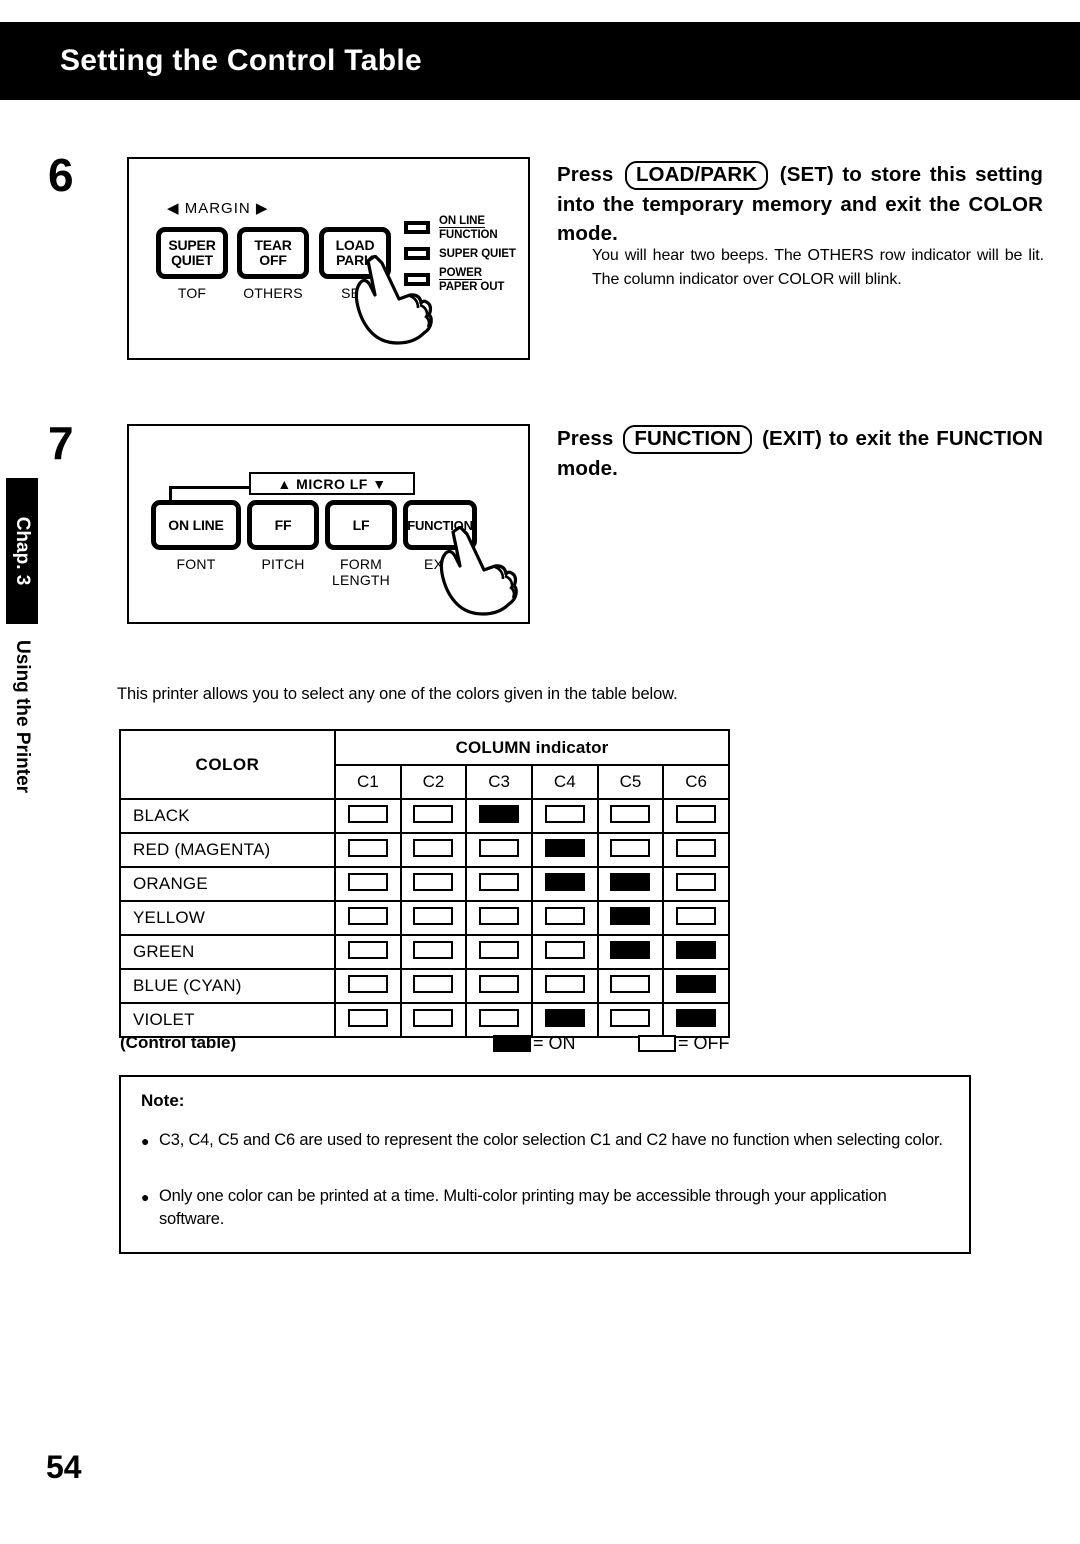  I want to click on step-7-instruction-prefix: Press, so click(585, 438).